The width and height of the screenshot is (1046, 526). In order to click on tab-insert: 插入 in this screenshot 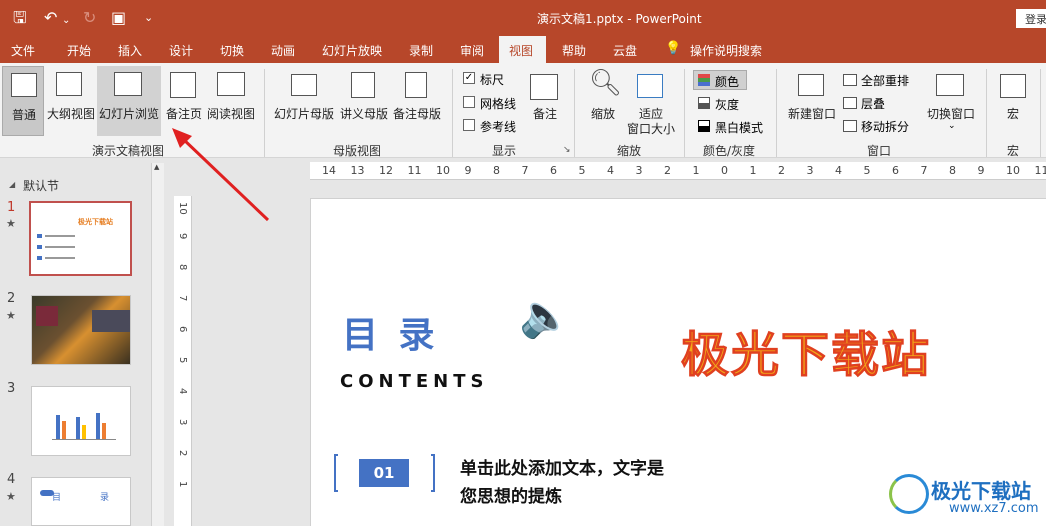, I will do `click(130, 50)`.